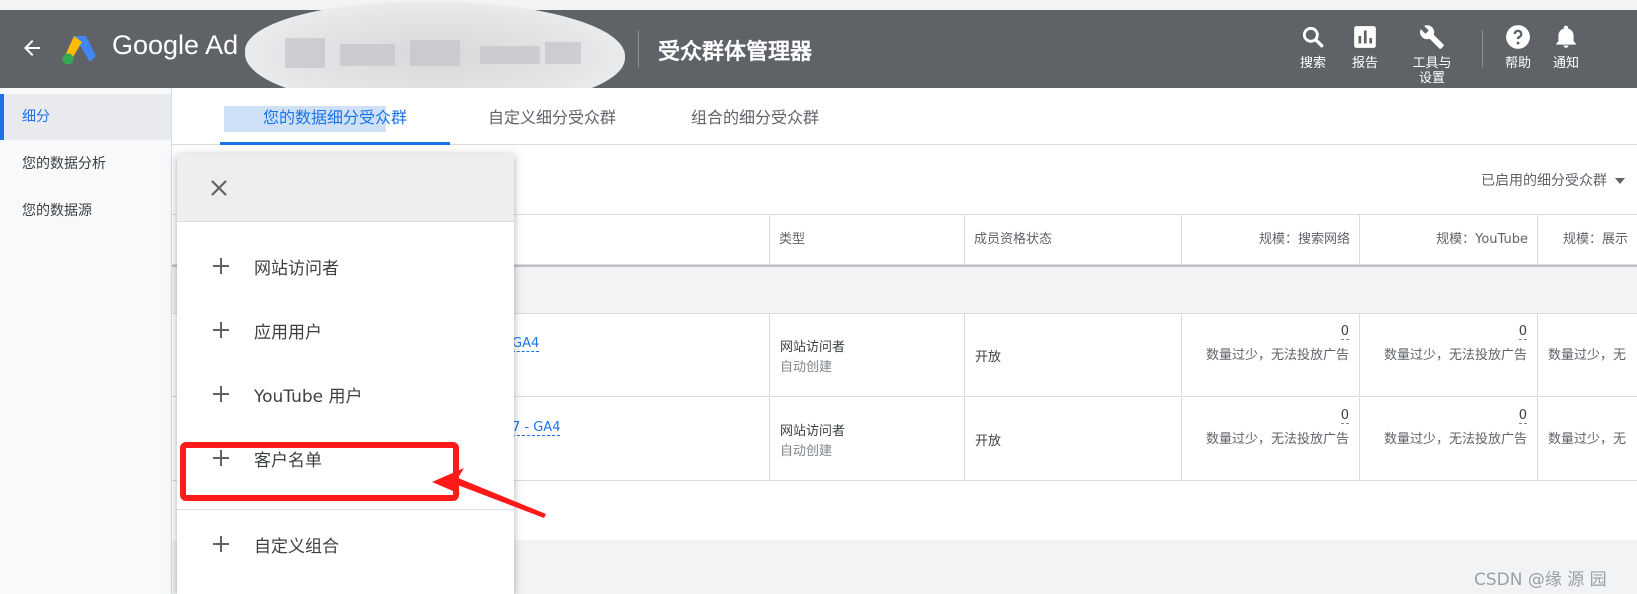  I want to click on column-header-size-display: 规模：展示, so click(1587, 240).